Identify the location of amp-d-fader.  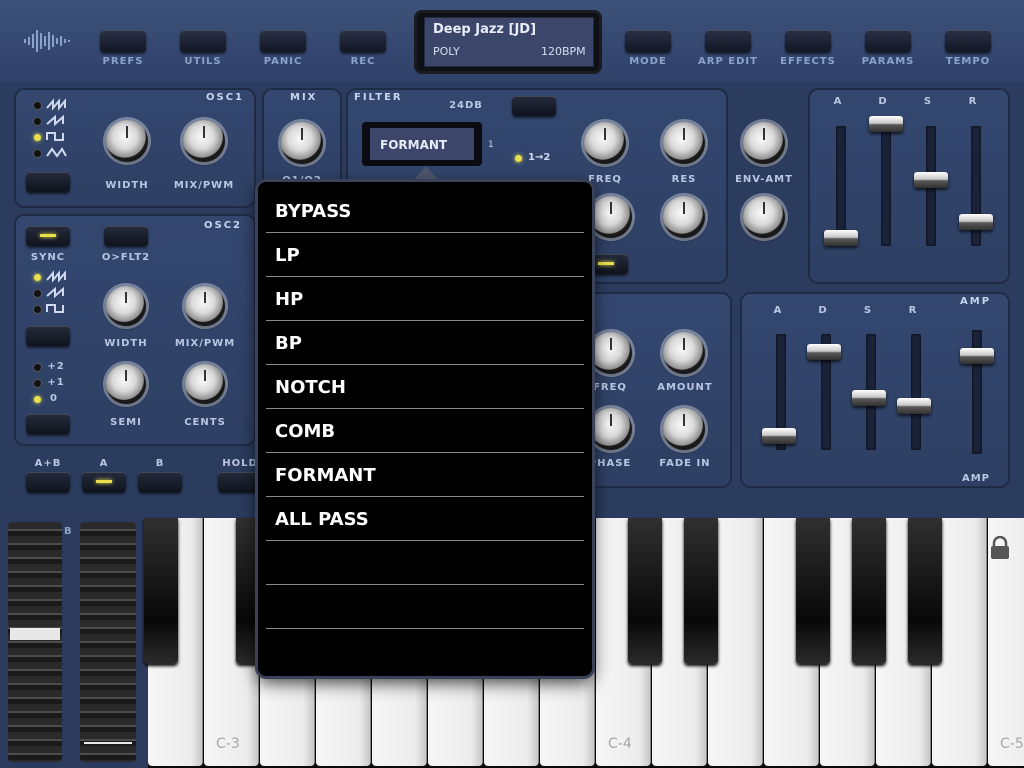
(824, 352).